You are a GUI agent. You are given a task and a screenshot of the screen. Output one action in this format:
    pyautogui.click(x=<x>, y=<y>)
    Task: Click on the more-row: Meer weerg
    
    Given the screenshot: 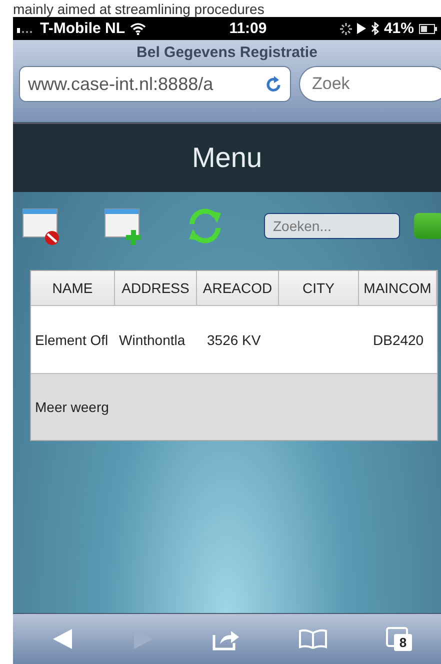 What is the action you would take?
    pyautogui.click(x=234, y=407)
    